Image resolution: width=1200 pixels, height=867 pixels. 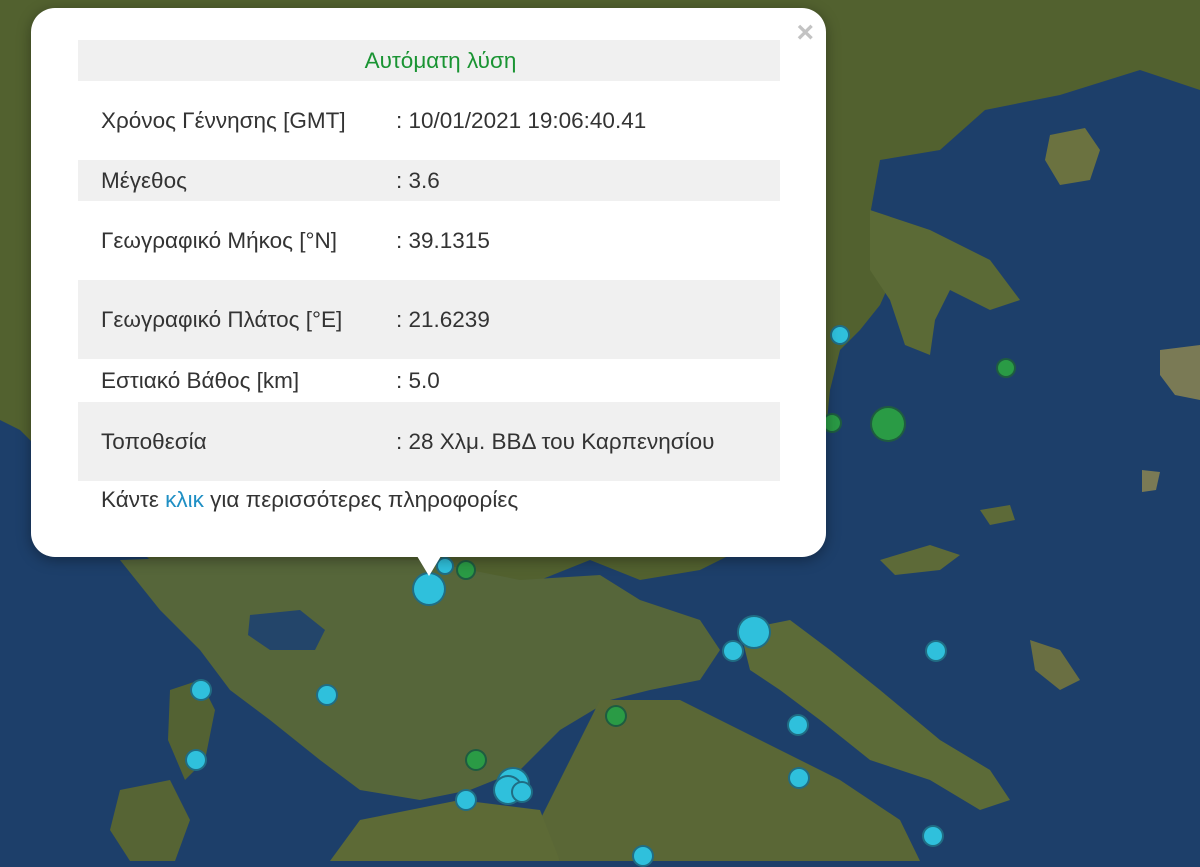 What do you see at coordinates (219, 240) in the screenshot?
I see `row-label: Γεωγραφικό Μήκος [°N]` at bounding box center [219, 240].